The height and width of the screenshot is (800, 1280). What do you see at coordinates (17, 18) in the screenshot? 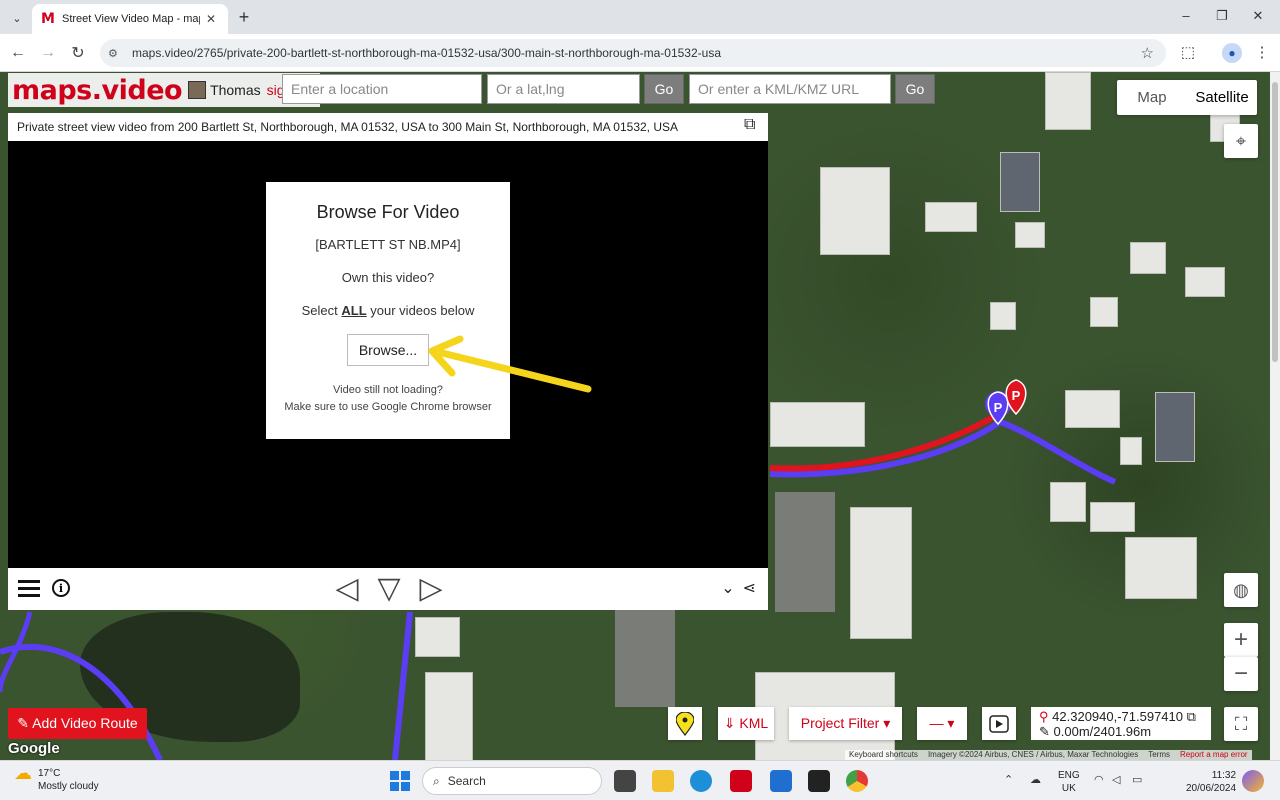
I see `tab-list-icon: ⌄` at bounding box center [17, 18].